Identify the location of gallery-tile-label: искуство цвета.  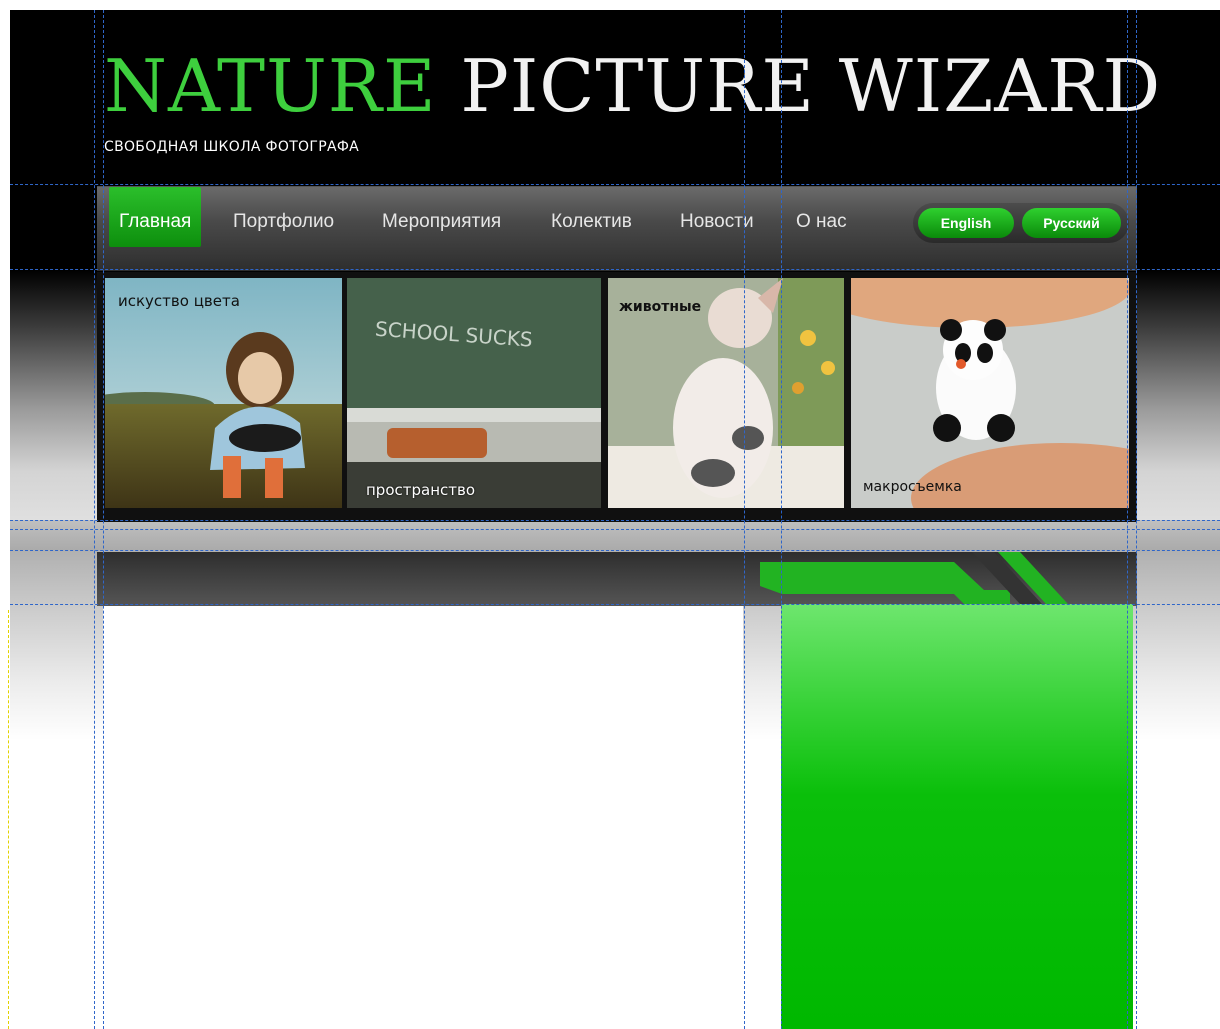
(179, 301).